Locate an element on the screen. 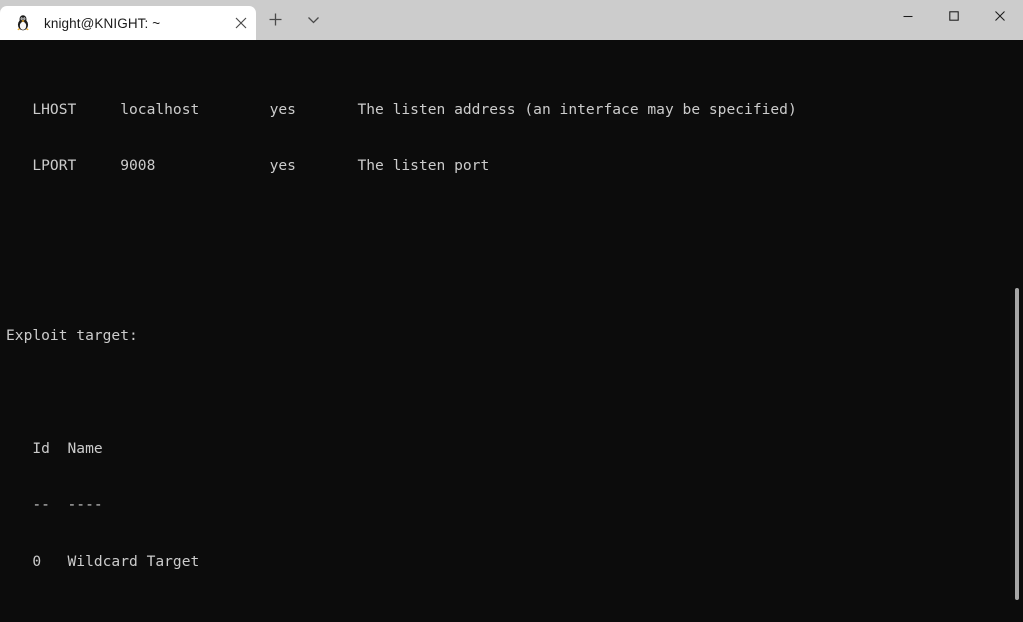 The image size is (1023, 622). new-tab-icon is located at coordinates (275, 19).